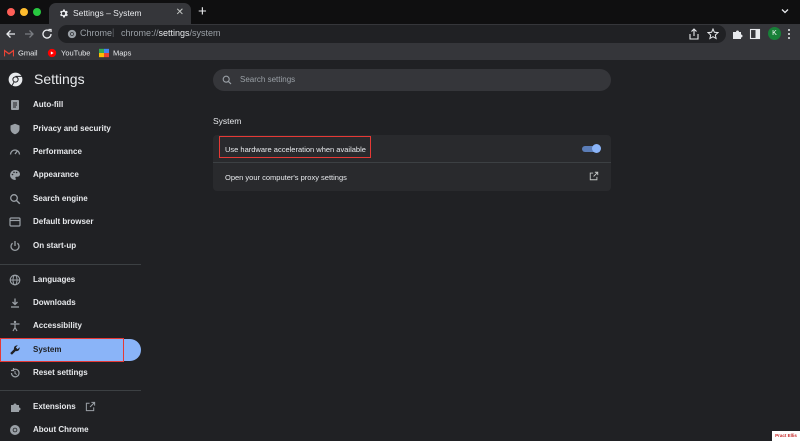  What do you see at coordinates (52, 53) in the screenshot?
I see `youtube-icon` at bounding box center [52, 53].